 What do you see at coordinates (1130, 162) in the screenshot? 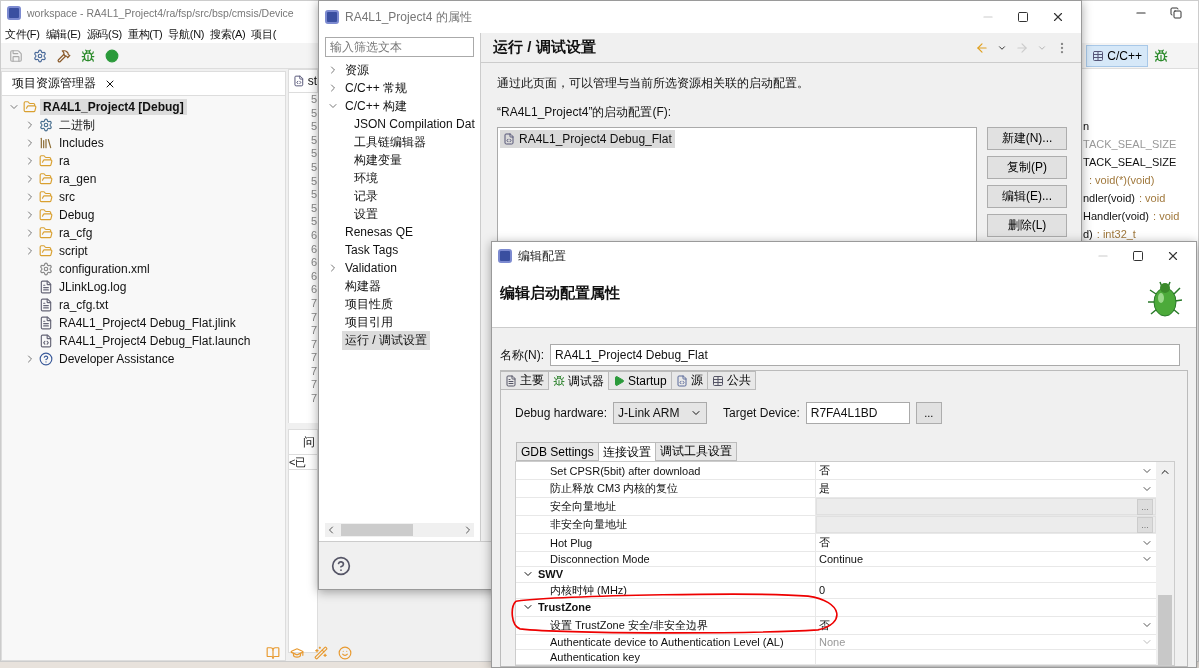
I see `outline-item: TACK_SEAL_SIZE` at bounding box center [1130, 162].